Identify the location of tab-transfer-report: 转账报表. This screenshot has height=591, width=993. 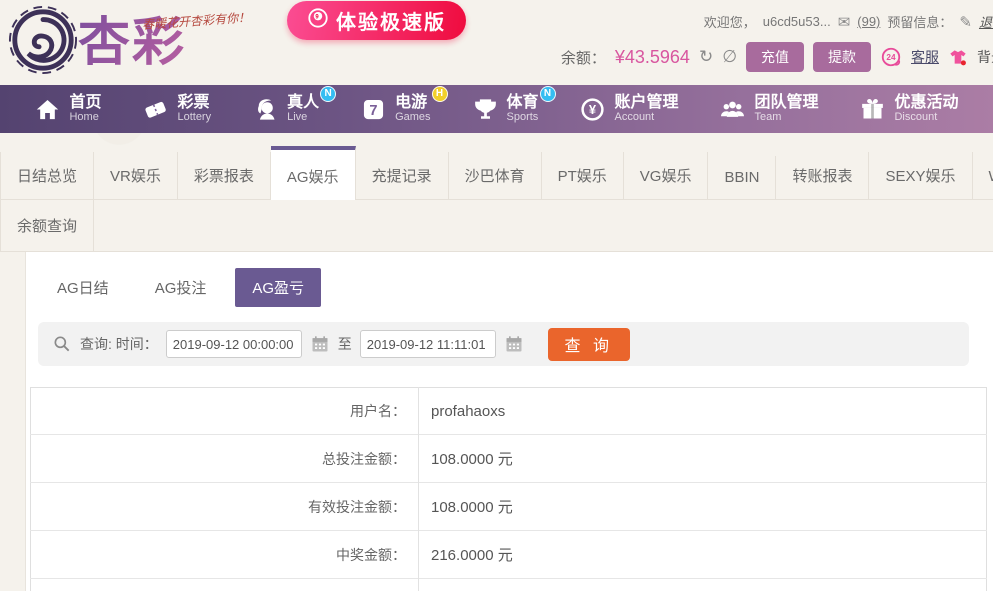
(823, 175).